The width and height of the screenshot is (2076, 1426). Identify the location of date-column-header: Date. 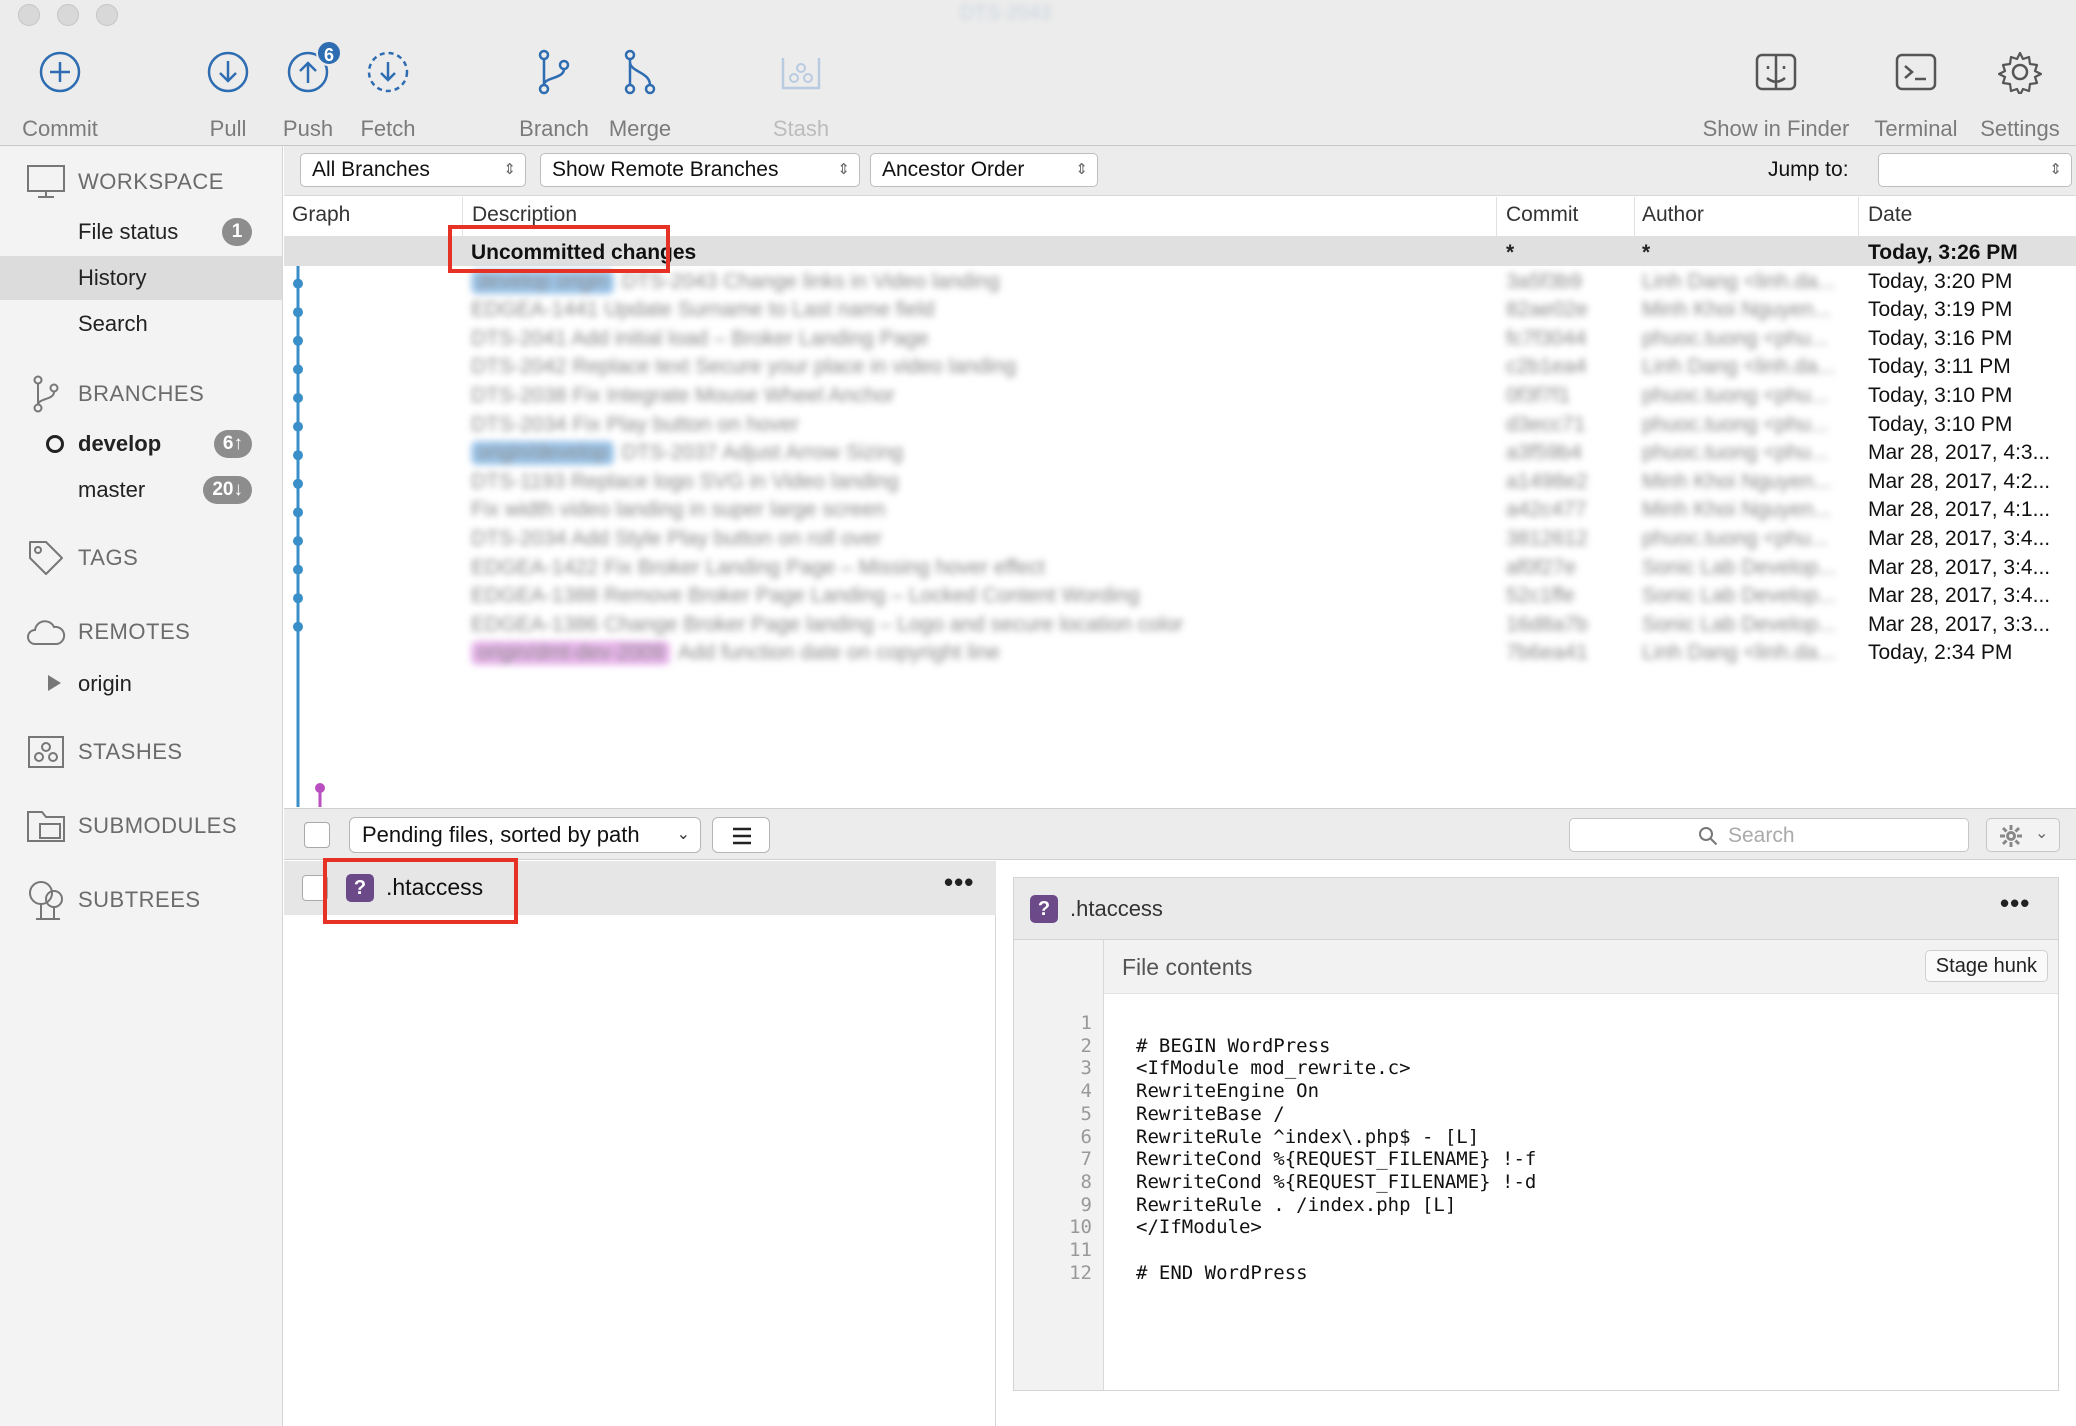
(1890, 215).